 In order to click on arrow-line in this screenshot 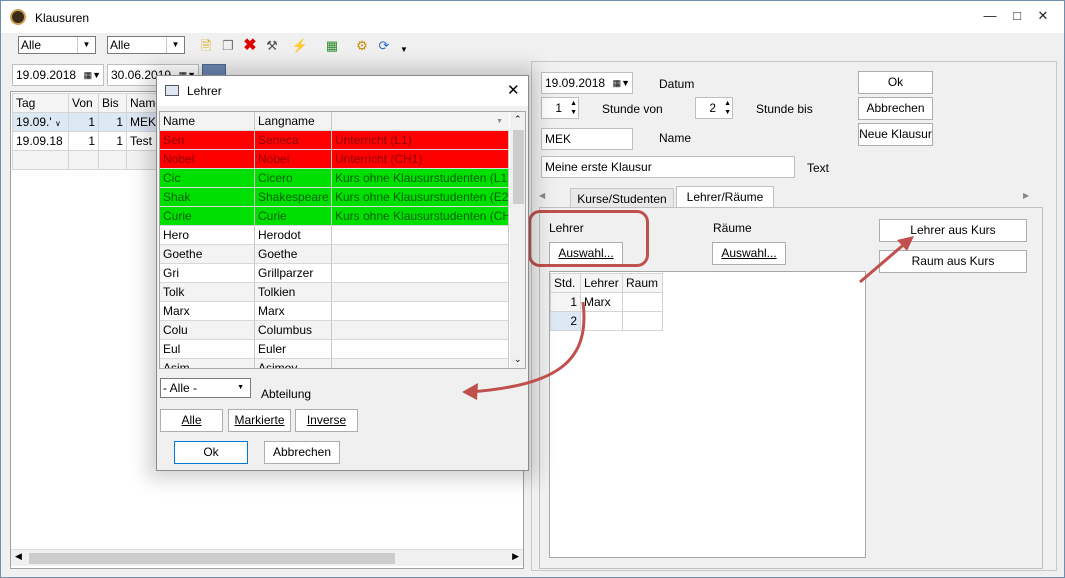, I will do `click(884, 261)`.